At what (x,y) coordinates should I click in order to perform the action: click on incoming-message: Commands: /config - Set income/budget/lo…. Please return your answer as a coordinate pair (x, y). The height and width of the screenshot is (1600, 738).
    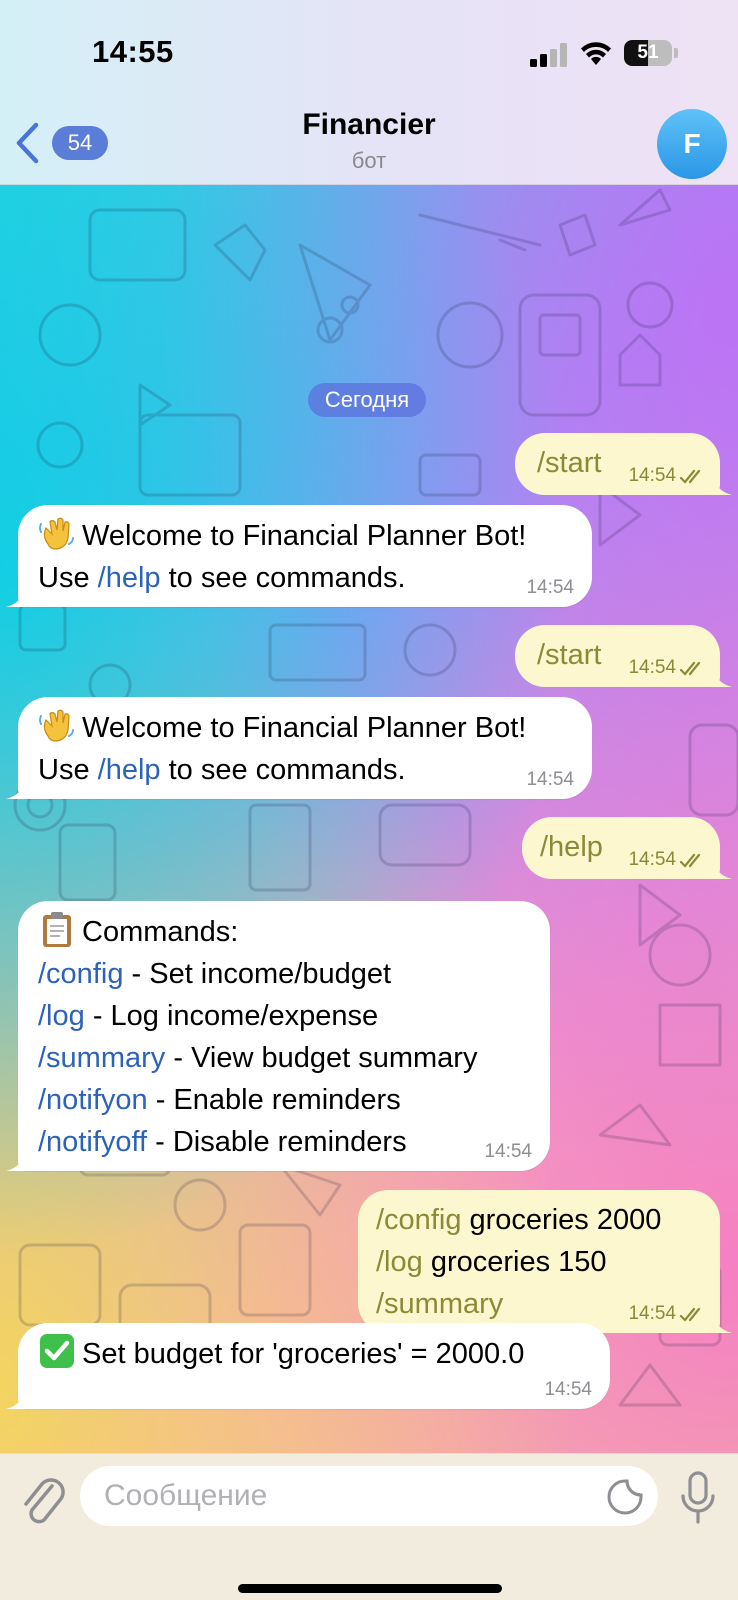
    Looking at the image, I should click on (278, 1036).